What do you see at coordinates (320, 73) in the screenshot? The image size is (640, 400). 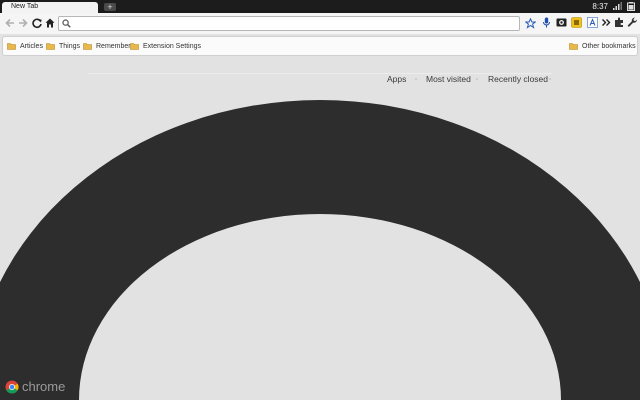 I see `ntp-divider` at bounding box center [320, 73].